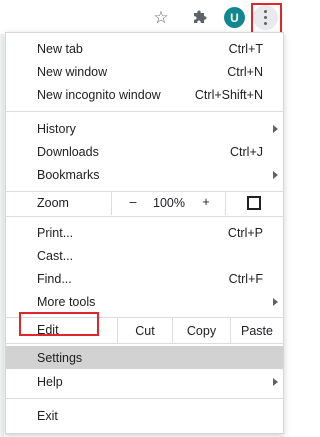 Image resolution: width=320 pixels, height=437 pixels. I want to click on menu-item-settings: Settings, so click(144, 357).